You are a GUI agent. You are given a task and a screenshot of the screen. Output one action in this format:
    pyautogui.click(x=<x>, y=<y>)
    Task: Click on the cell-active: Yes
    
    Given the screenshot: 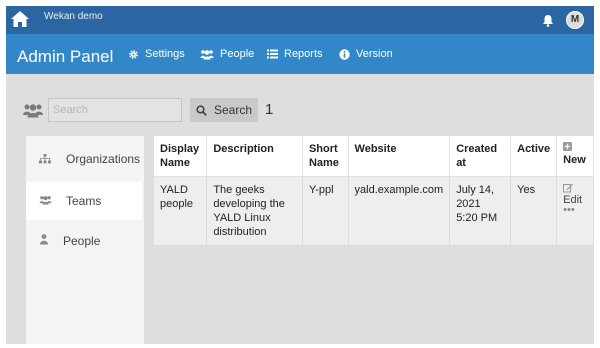 What is the action you would take?
    pyautogui.click(x=534, y=211)
    